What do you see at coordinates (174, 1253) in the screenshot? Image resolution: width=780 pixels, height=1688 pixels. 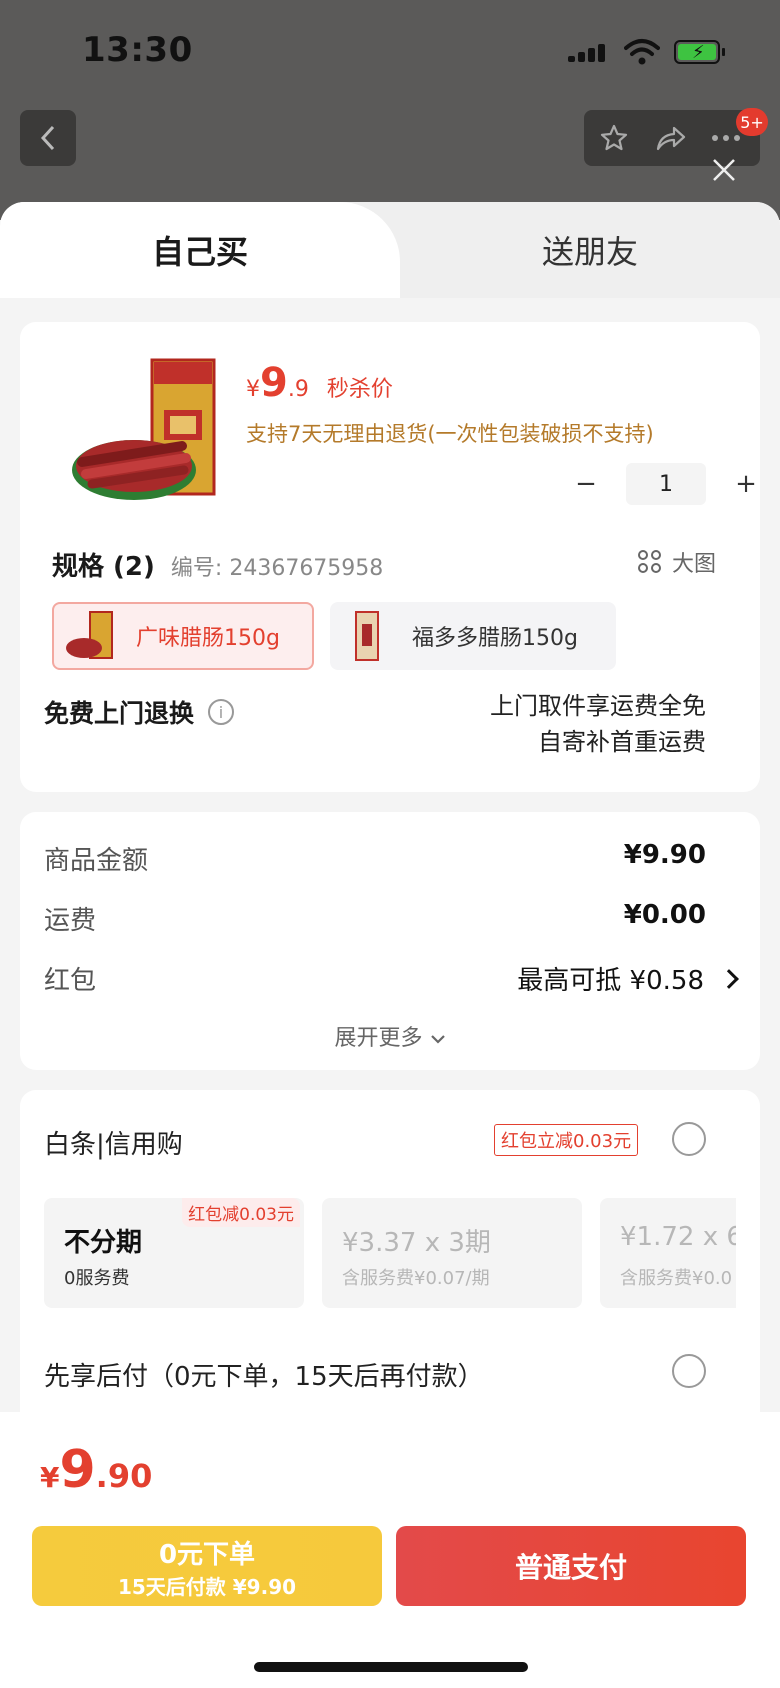 I see `plan-no-installment: 红包减0.03元 不分期 0服务费` at bounding box center [174, 1253].